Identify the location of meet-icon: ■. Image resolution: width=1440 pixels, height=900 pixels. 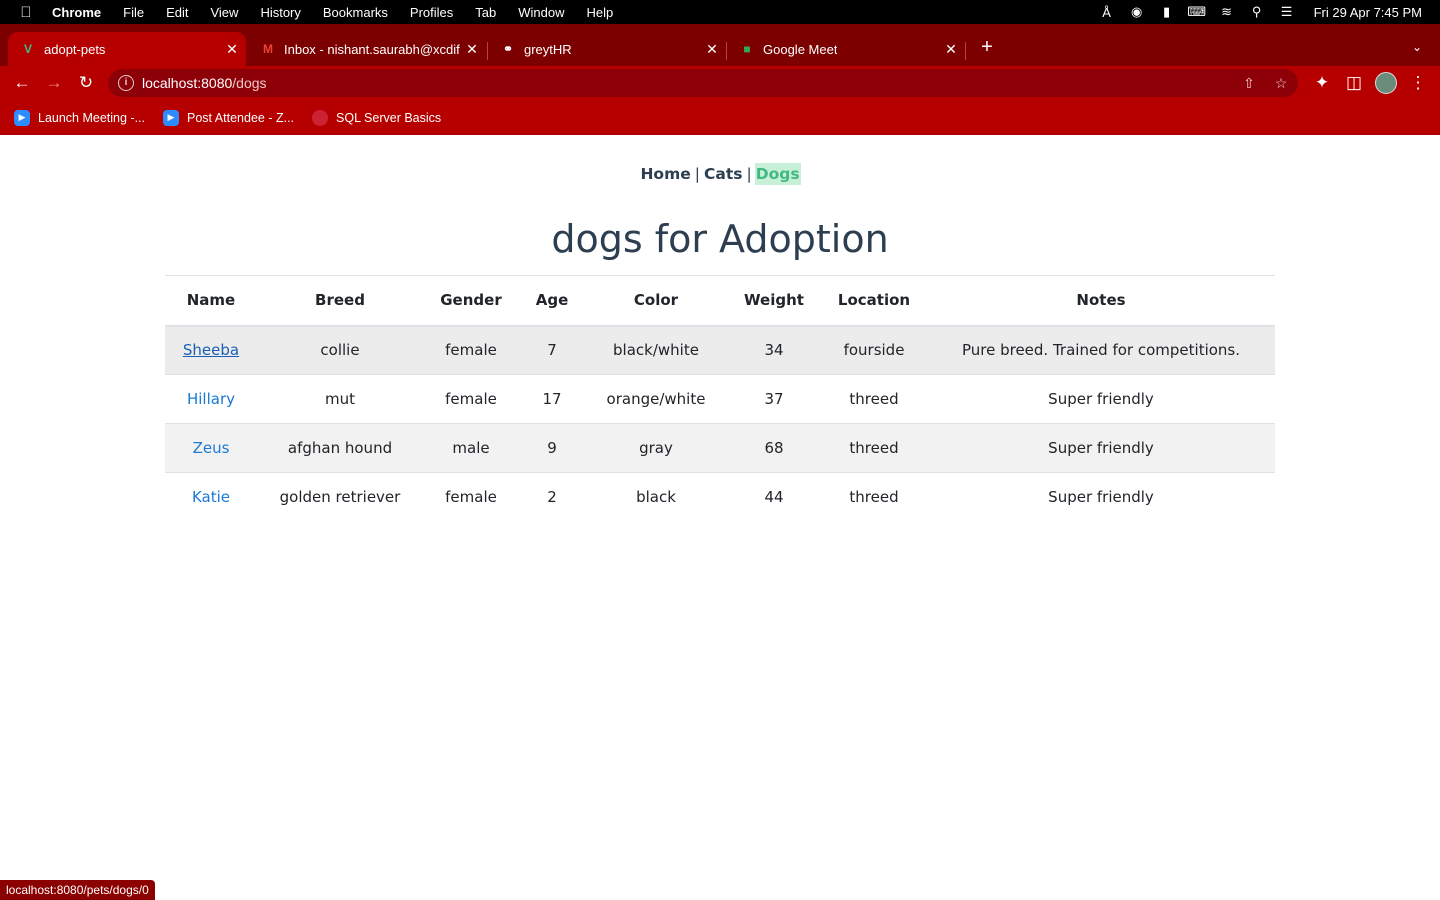
(747, 49).